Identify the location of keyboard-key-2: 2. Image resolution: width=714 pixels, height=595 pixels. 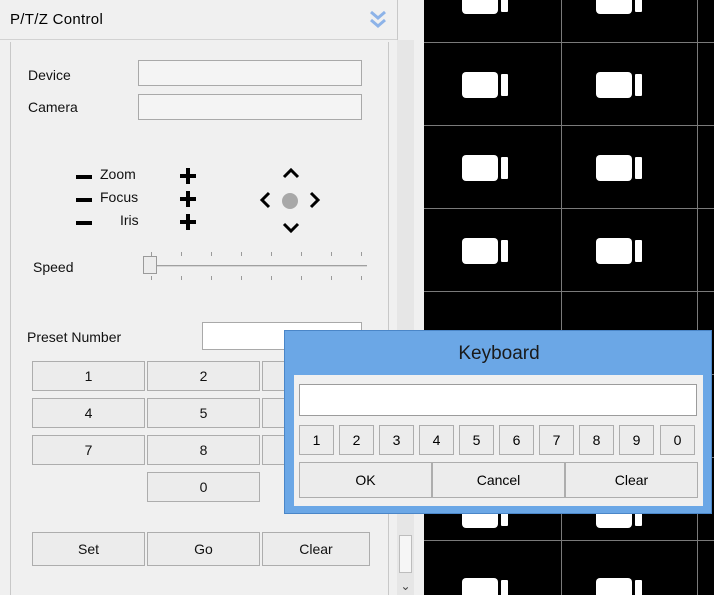
(356, 440).